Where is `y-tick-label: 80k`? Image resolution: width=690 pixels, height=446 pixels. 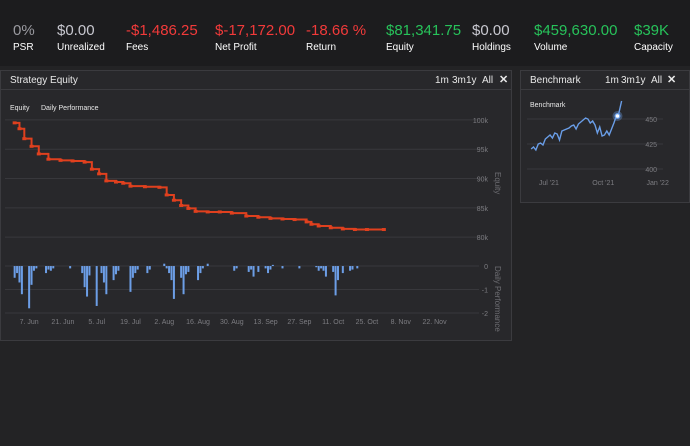
y-tick-label: 80k is located at coordinates (483, 238).